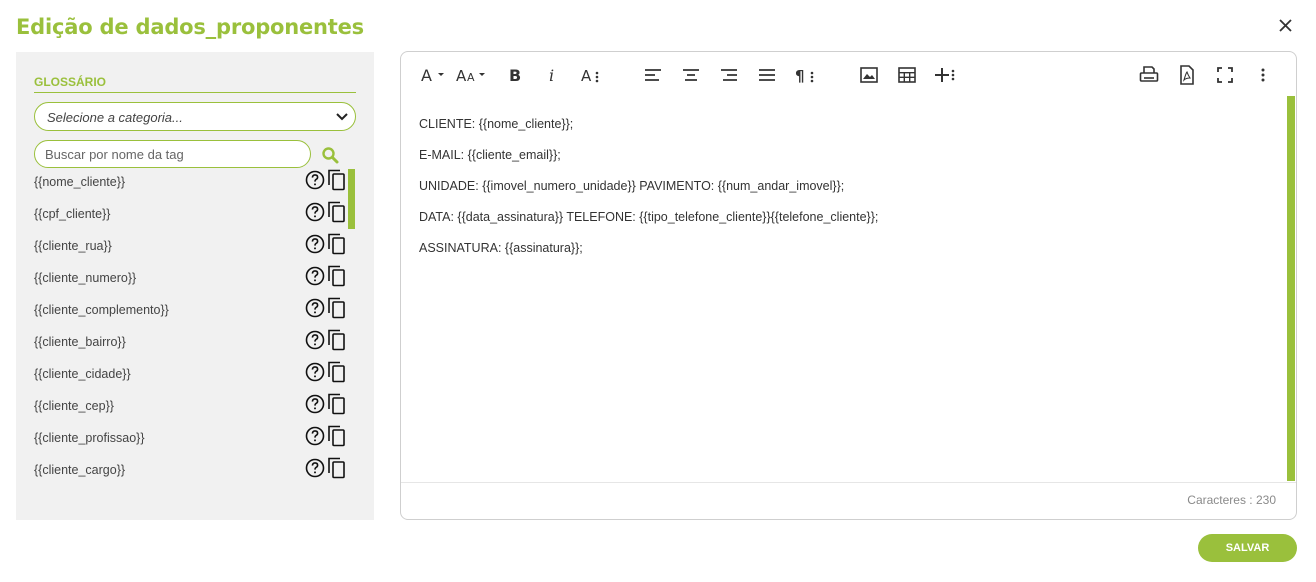  What do you see at coordinates (89, 438) in the screenshot?
I see `tag-name: {{cliente_profissao}}` at bounding box center [89, 438].